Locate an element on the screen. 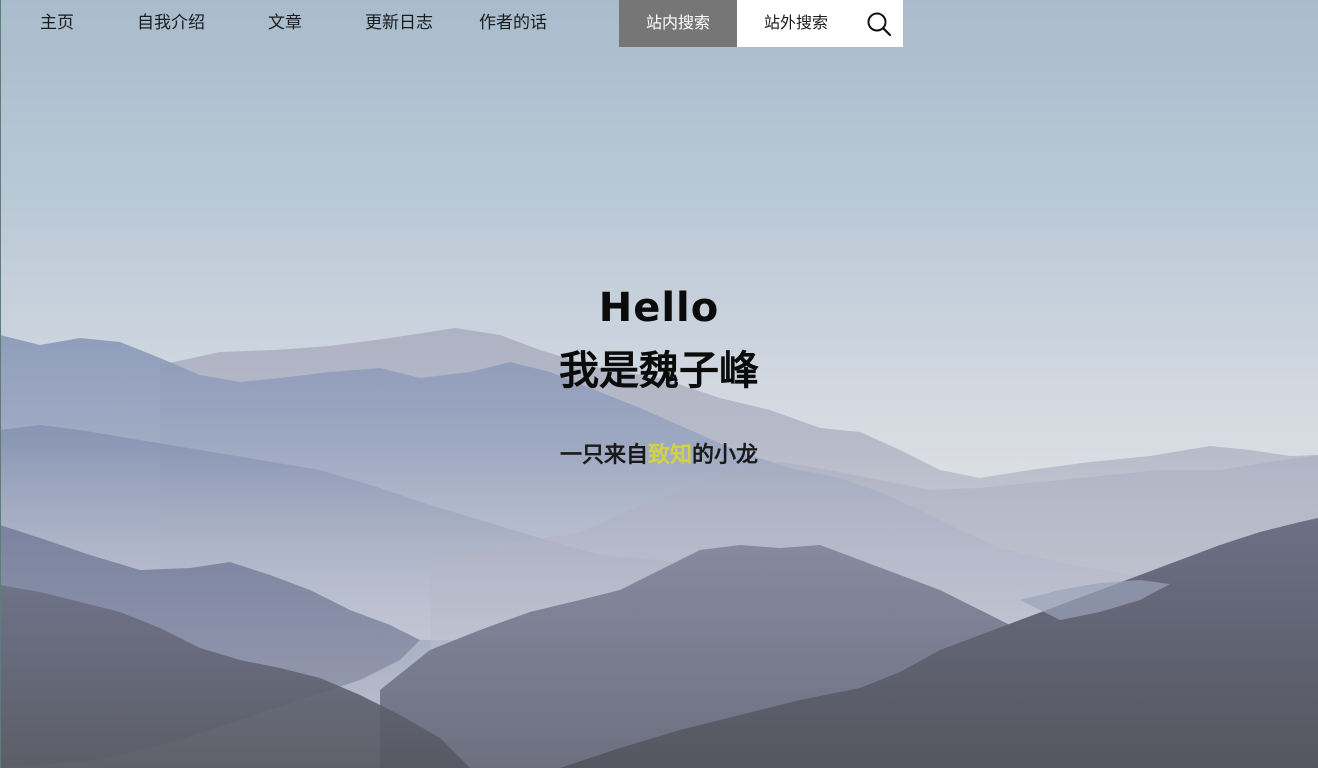 This screenshot has width=1318, height=768. hero-greeting: Hello is located at coordinates (659, 308).